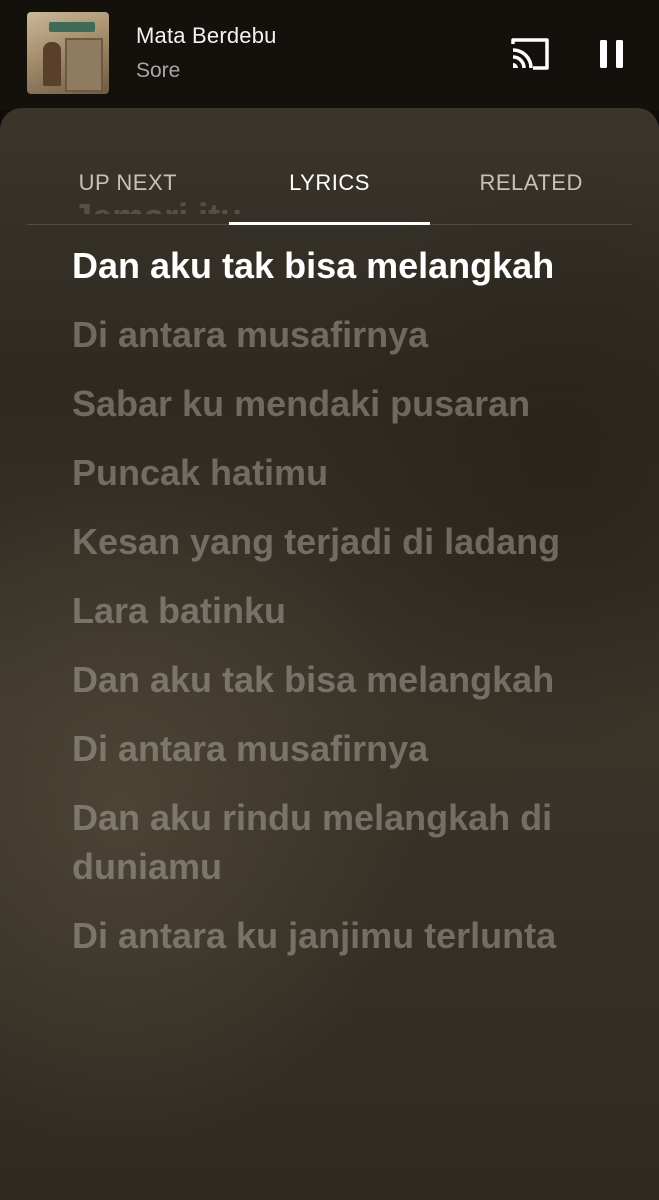 This screenshot has height=1200, width=659. Describe the element at coordinates (312, 842) in the screenshot. I see `lyric-line: Dan aku rindu melangkah di duniamu` at that location.